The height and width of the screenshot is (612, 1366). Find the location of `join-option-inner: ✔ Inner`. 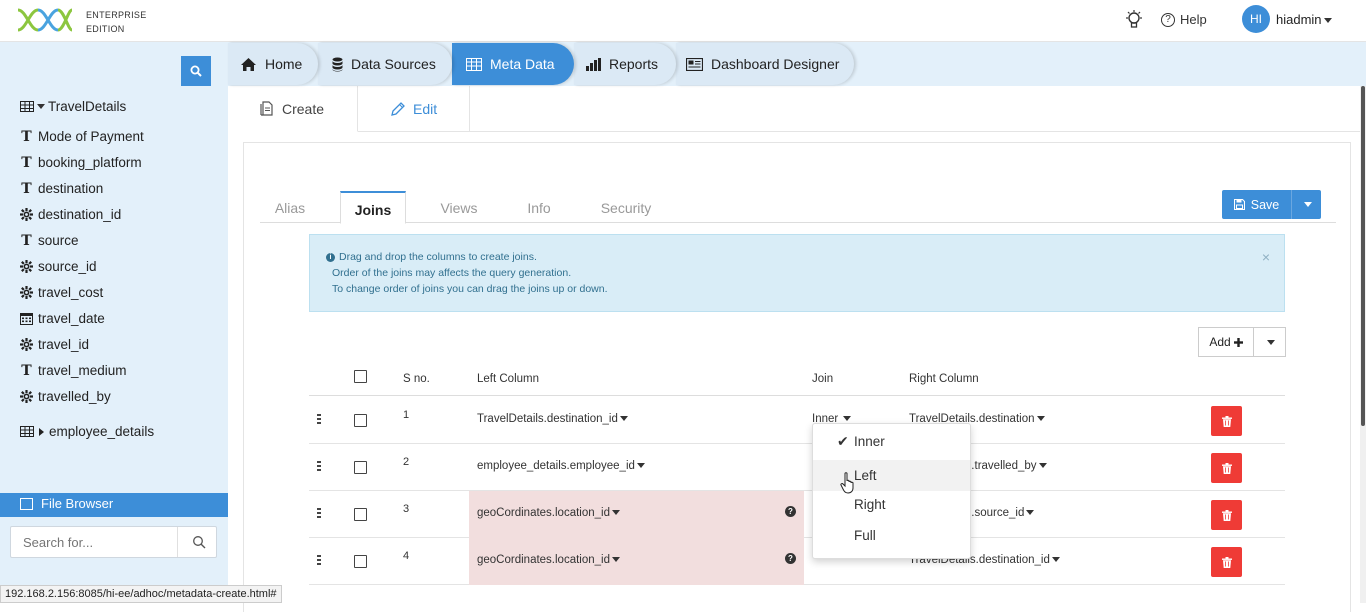

join-option-inner: ✔ Inner is located at coordinates (891, 441).